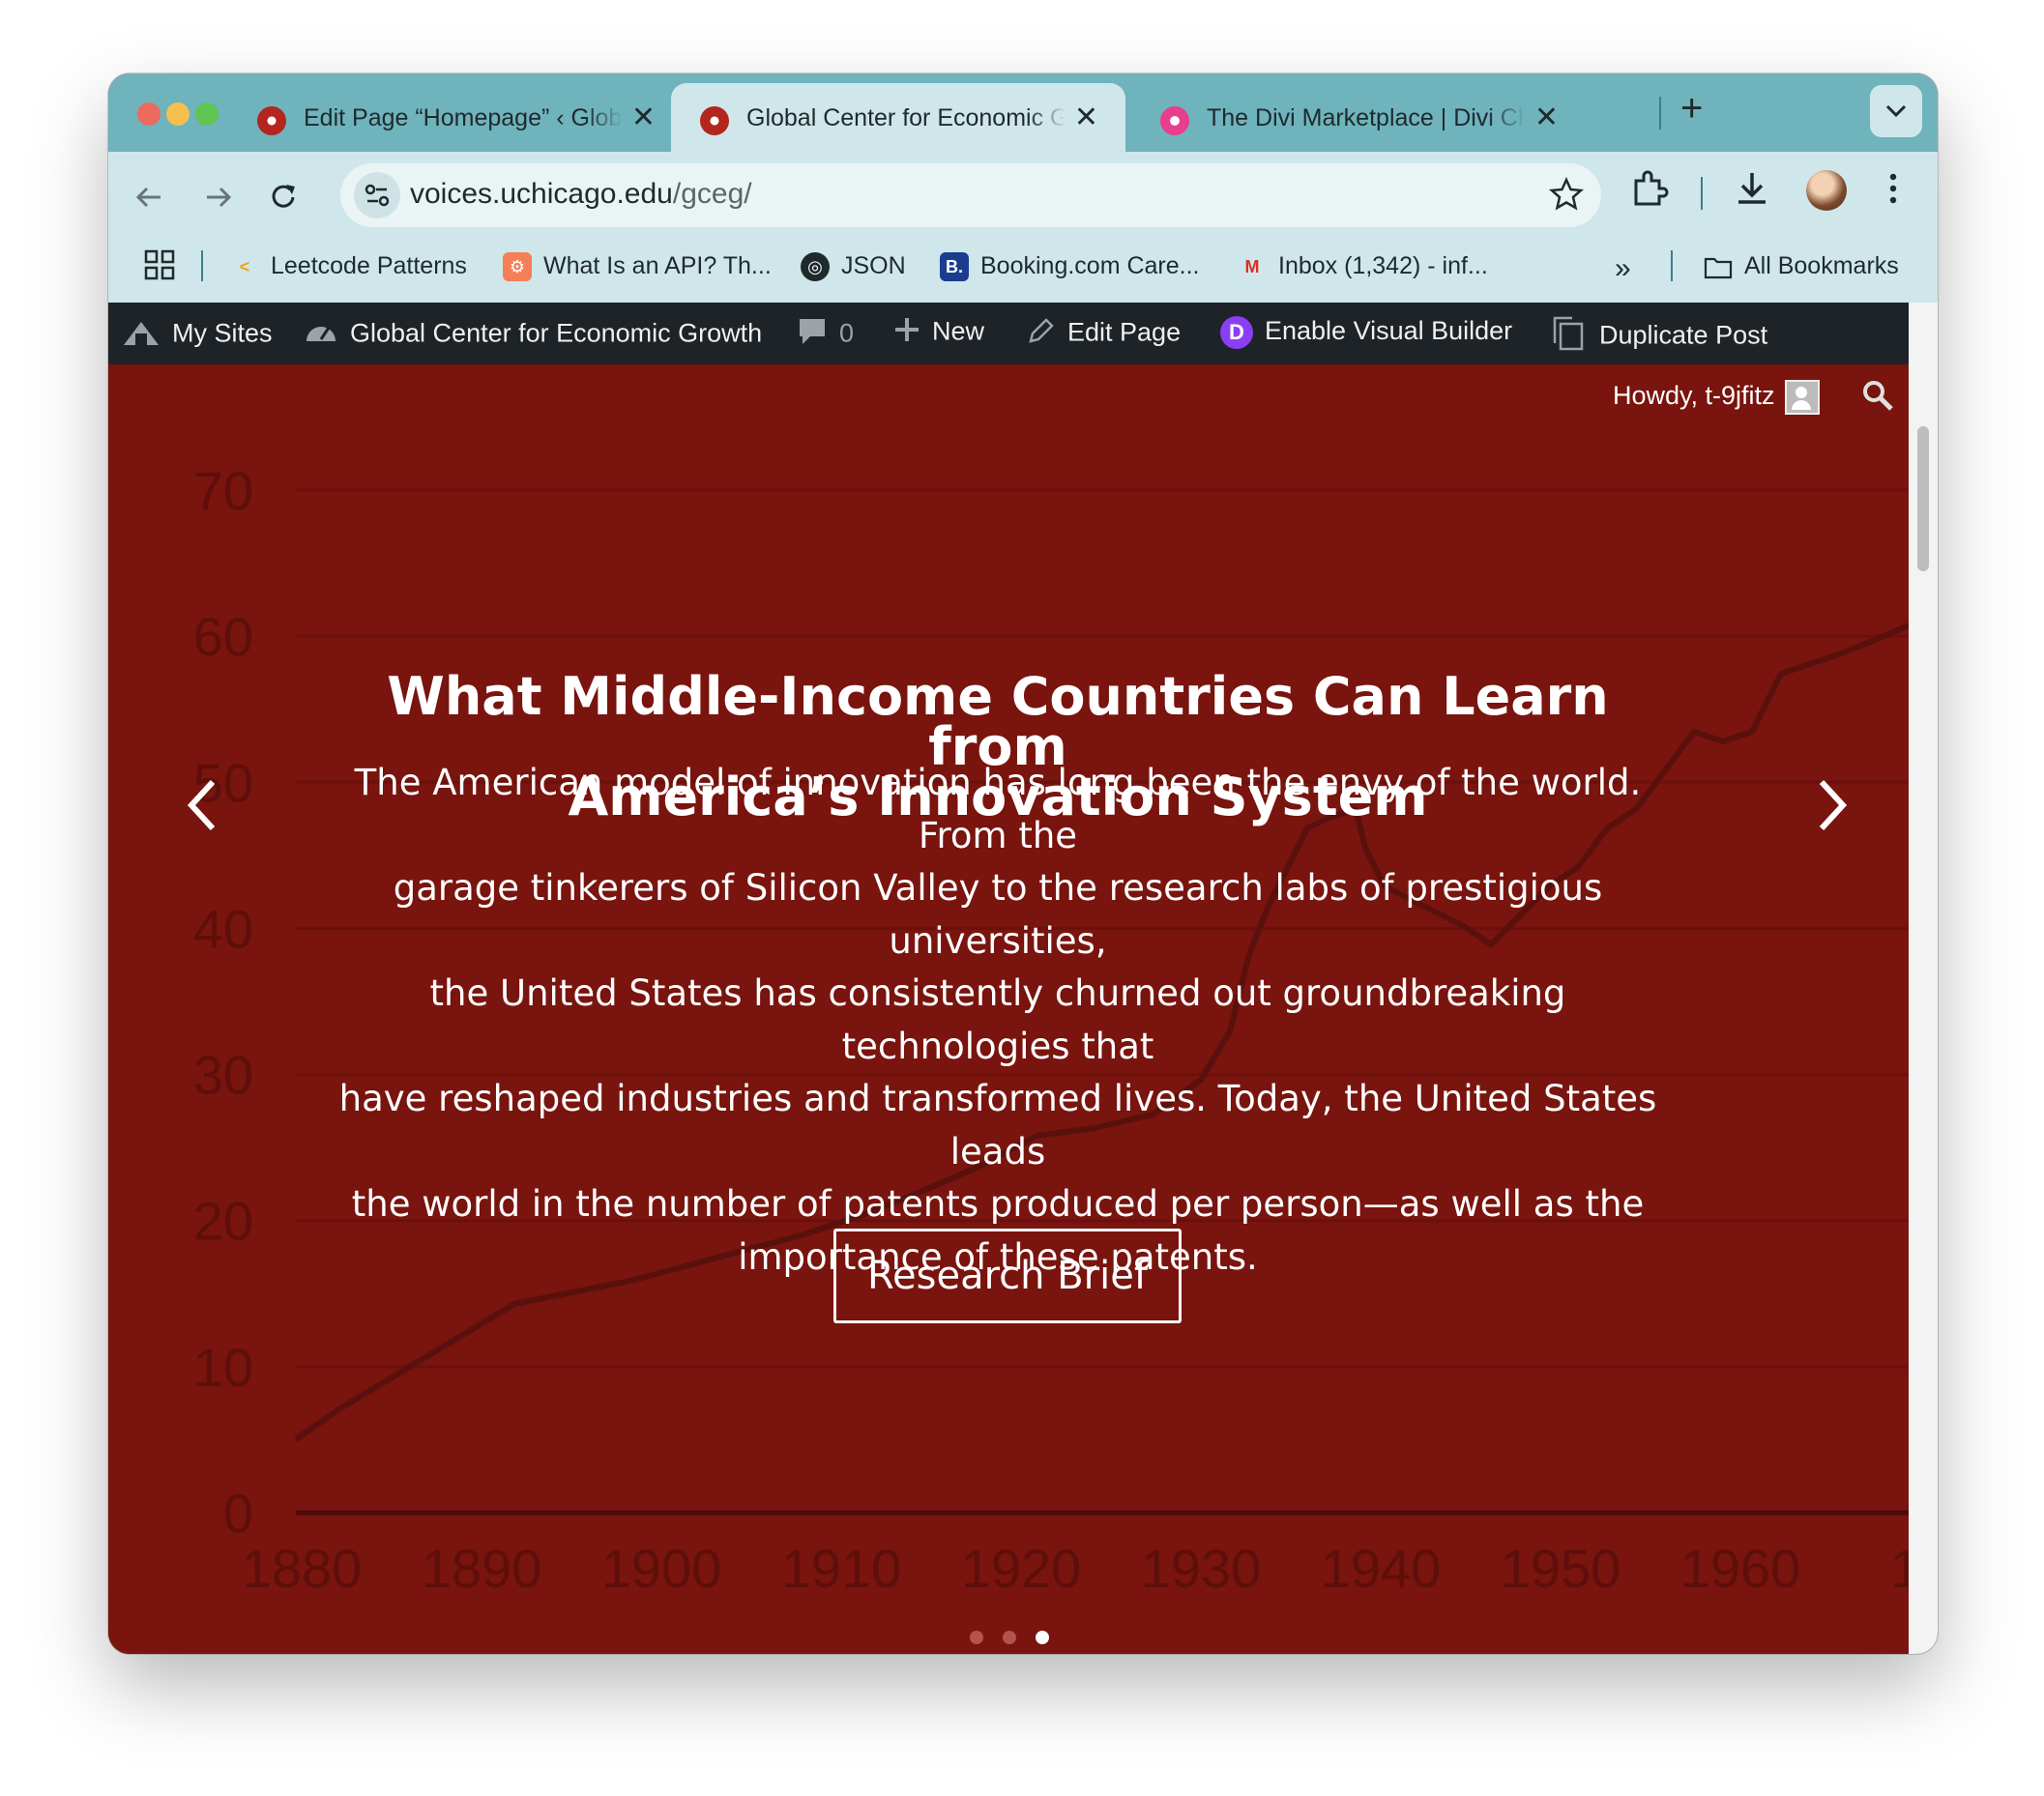  Describe the element at coordinates (219, 197) in the screenshot. I see `forward-arrow-icon` at that location.